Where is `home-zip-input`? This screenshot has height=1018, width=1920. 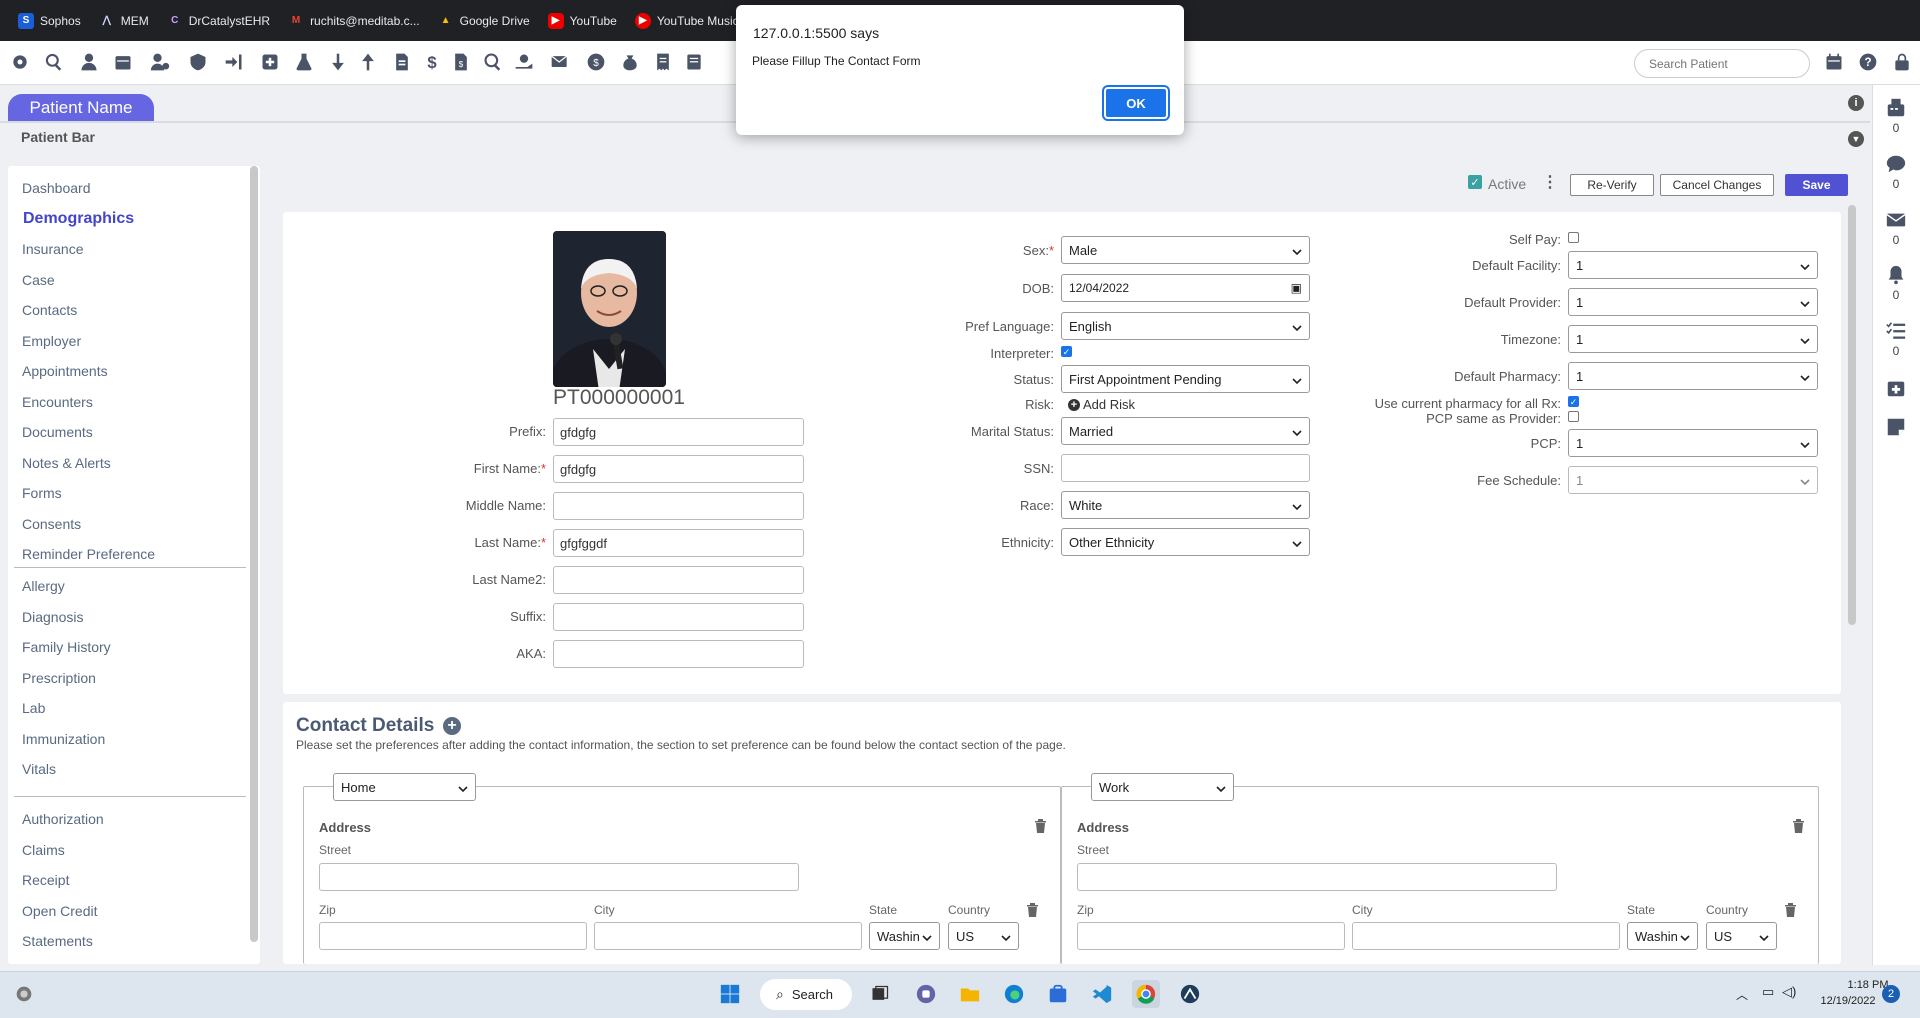 home-zip-input is located at coordinates (453, 936).